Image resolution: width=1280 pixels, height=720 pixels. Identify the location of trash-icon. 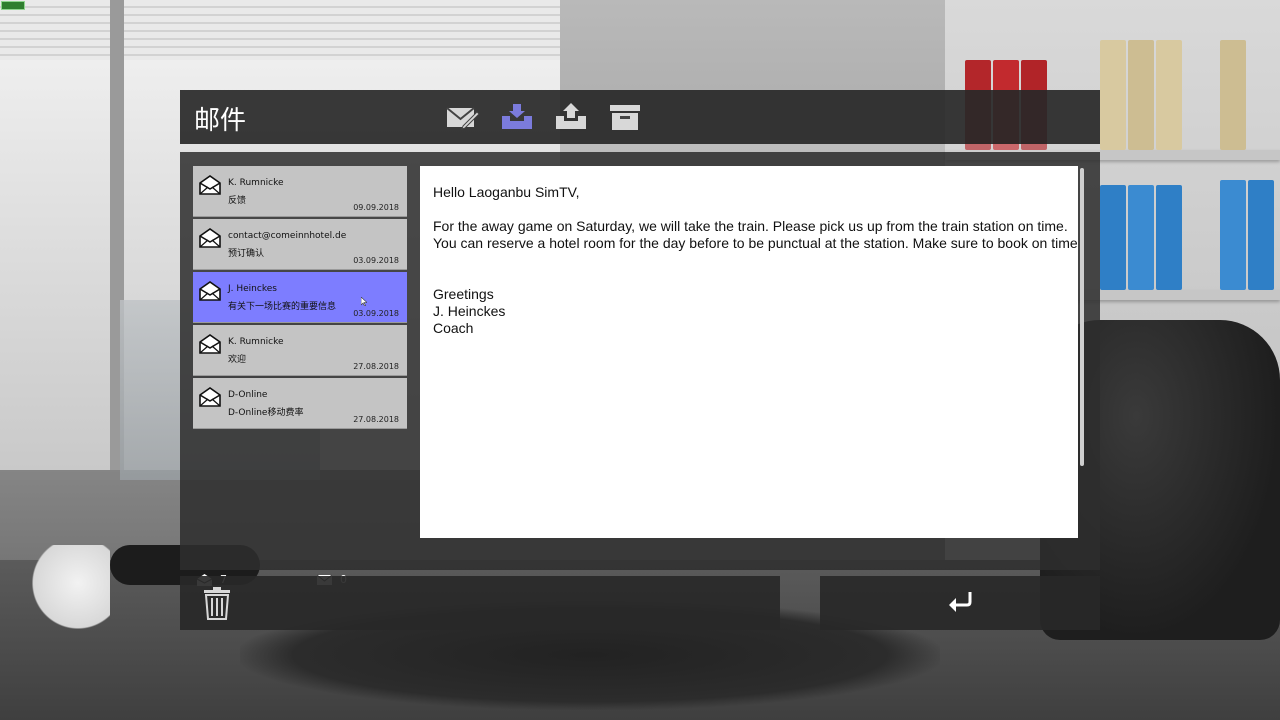
(217, 603).